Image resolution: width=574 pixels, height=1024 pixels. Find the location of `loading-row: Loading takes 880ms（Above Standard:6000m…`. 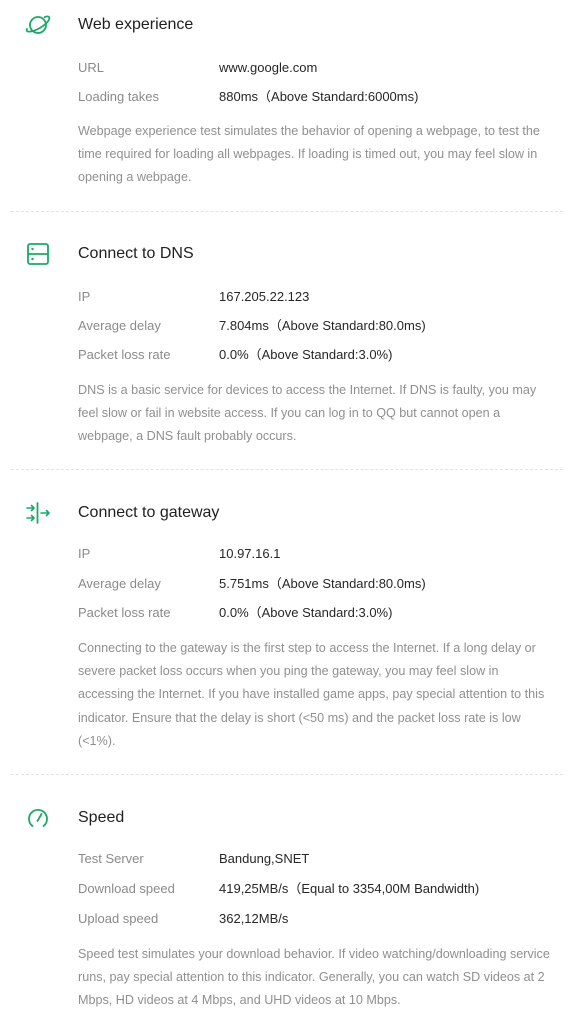

loading-row: Loading takes 880ms（Above Standard:6000m… is located at coordinates (287, 97).